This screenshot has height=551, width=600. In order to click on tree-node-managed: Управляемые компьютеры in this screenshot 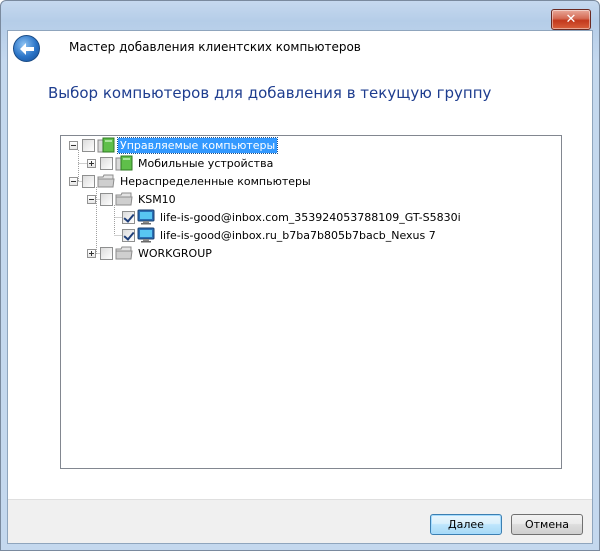, I will do `click(174, 145)`.